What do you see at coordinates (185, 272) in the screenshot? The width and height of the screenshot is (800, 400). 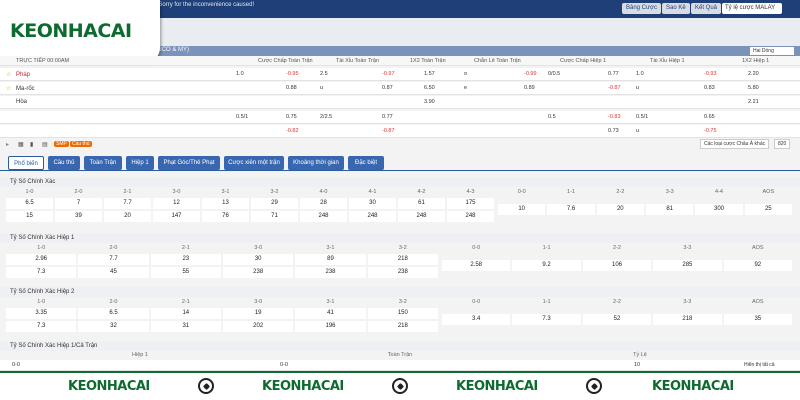 I see `score-odds: 55` at bounding box center [185, 272].